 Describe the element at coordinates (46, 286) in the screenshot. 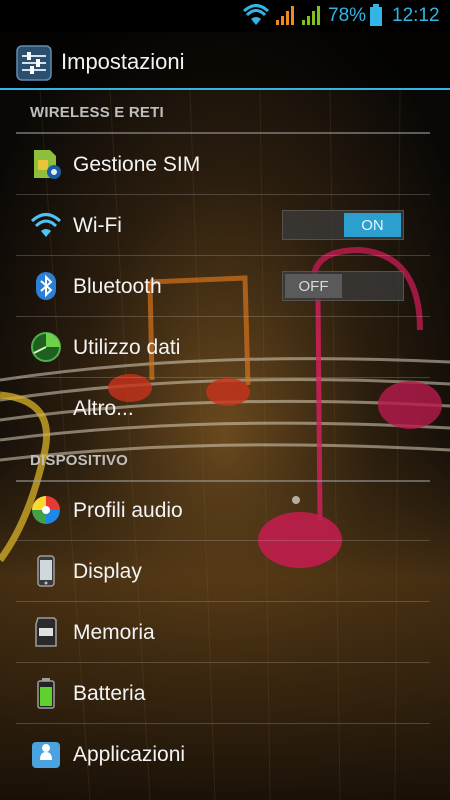

I see `bluetooth-icon` at that location.